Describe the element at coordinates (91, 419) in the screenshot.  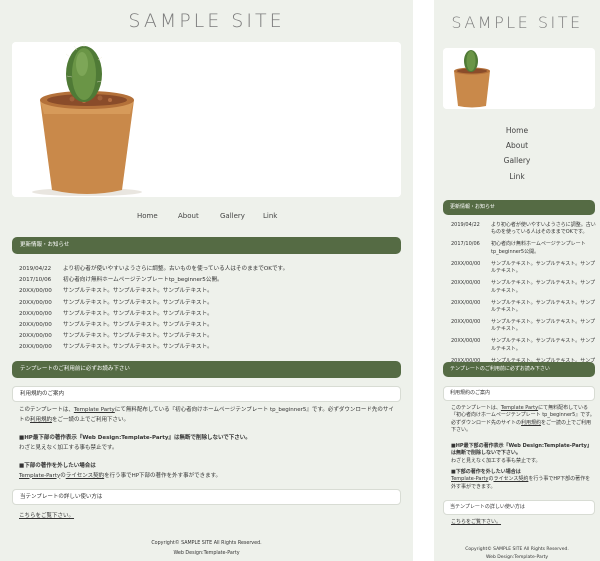
I see `terms-text: をご一読の上でご利用下さい。` at that location.